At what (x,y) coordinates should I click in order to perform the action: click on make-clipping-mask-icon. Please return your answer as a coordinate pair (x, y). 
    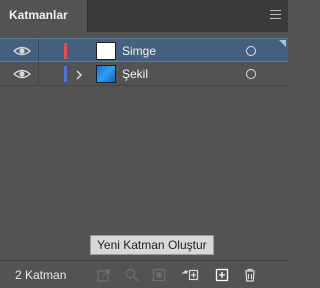
    Looking at the image, I should click on (159, 275).